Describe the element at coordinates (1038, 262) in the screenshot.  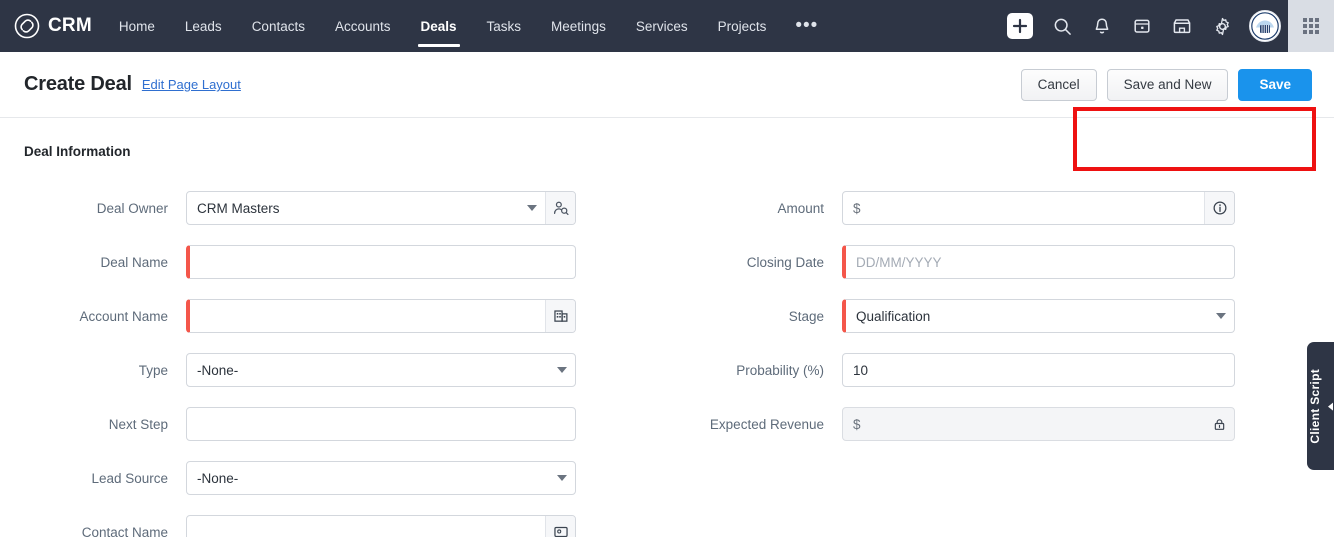
I see `closing-date-input: DD/MM/YYYY` at that location.